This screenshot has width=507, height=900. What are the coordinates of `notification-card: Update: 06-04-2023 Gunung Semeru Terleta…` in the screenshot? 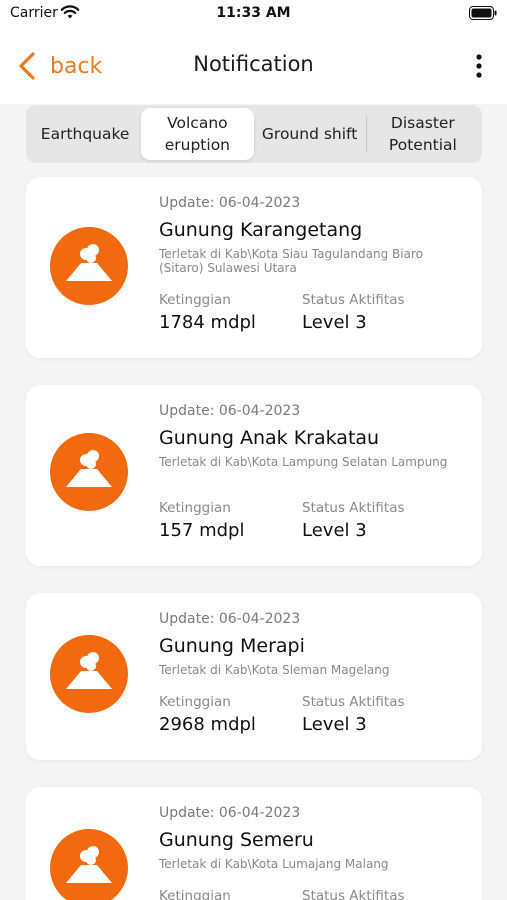 It's located at (254, 843).